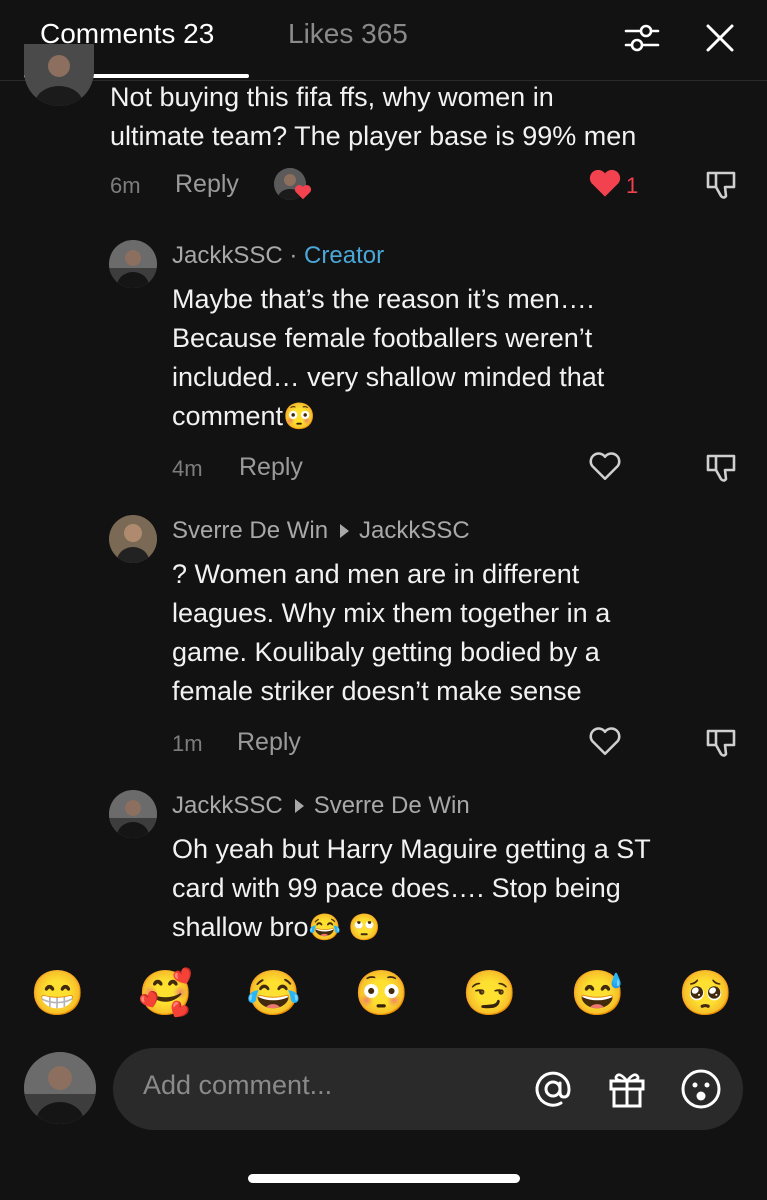  Describe the element at coordinates (165, 994) in the screenshot. I see `emoji-button: 🥰` at that location.